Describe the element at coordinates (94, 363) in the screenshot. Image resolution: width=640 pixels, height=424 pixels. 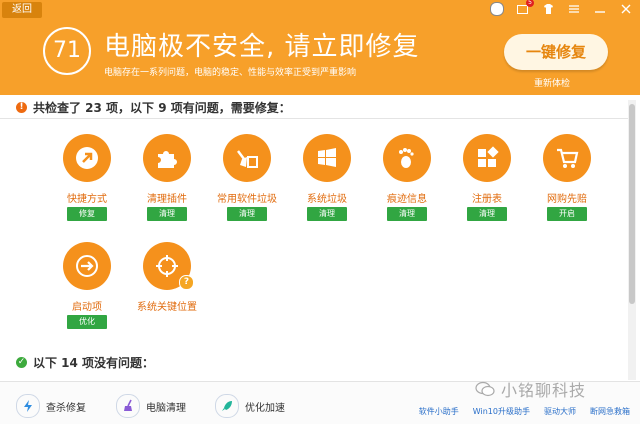
I see `ok-summary-text: 以下 14 项没有问题：` at that location.